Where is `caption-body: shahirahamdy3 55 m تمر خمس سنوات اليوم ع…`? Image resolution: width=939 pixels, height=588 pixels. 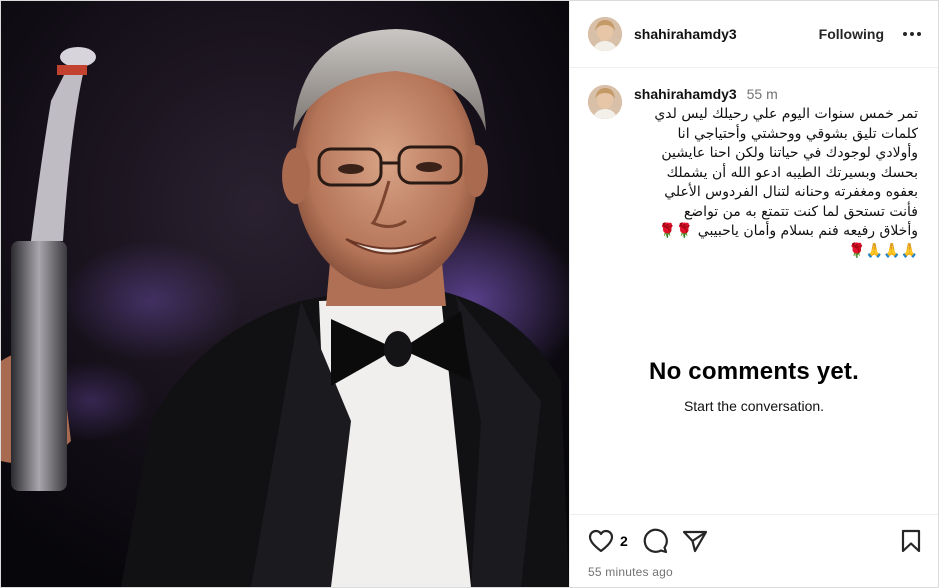
caption-body: shahirahamdy3 55 m تمر خمس سنوات اليوم ع… is located at coordinates (777, 173).